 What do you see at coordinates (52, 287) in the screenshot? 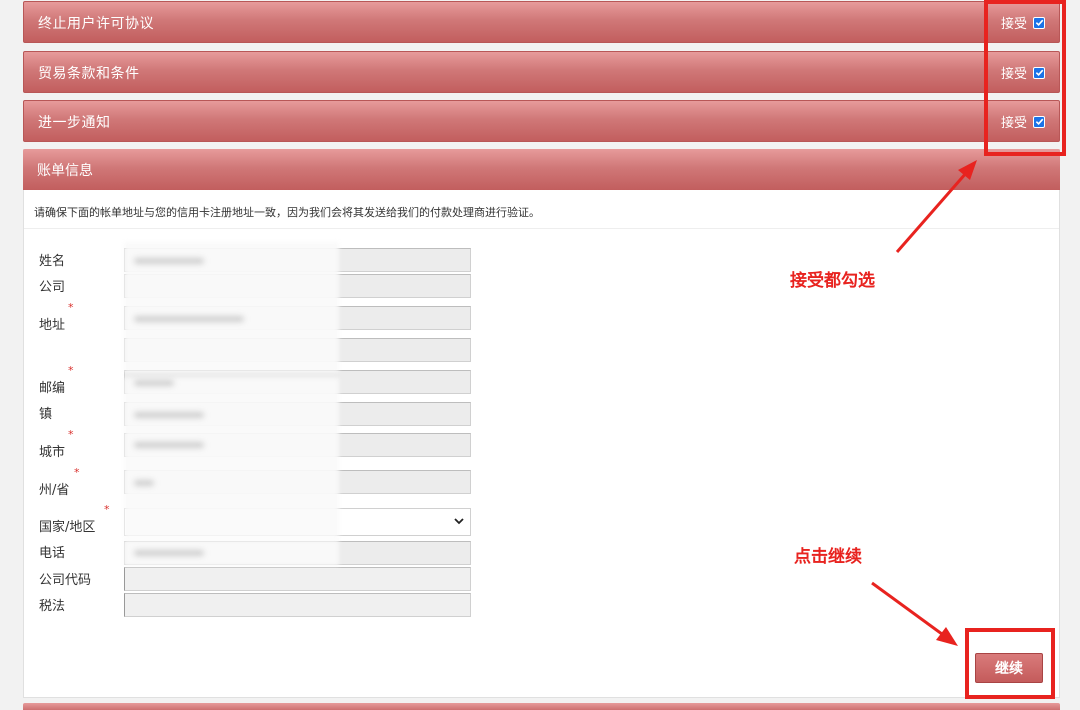
I see `company-label: 公司` at bounding box center [52, 287].